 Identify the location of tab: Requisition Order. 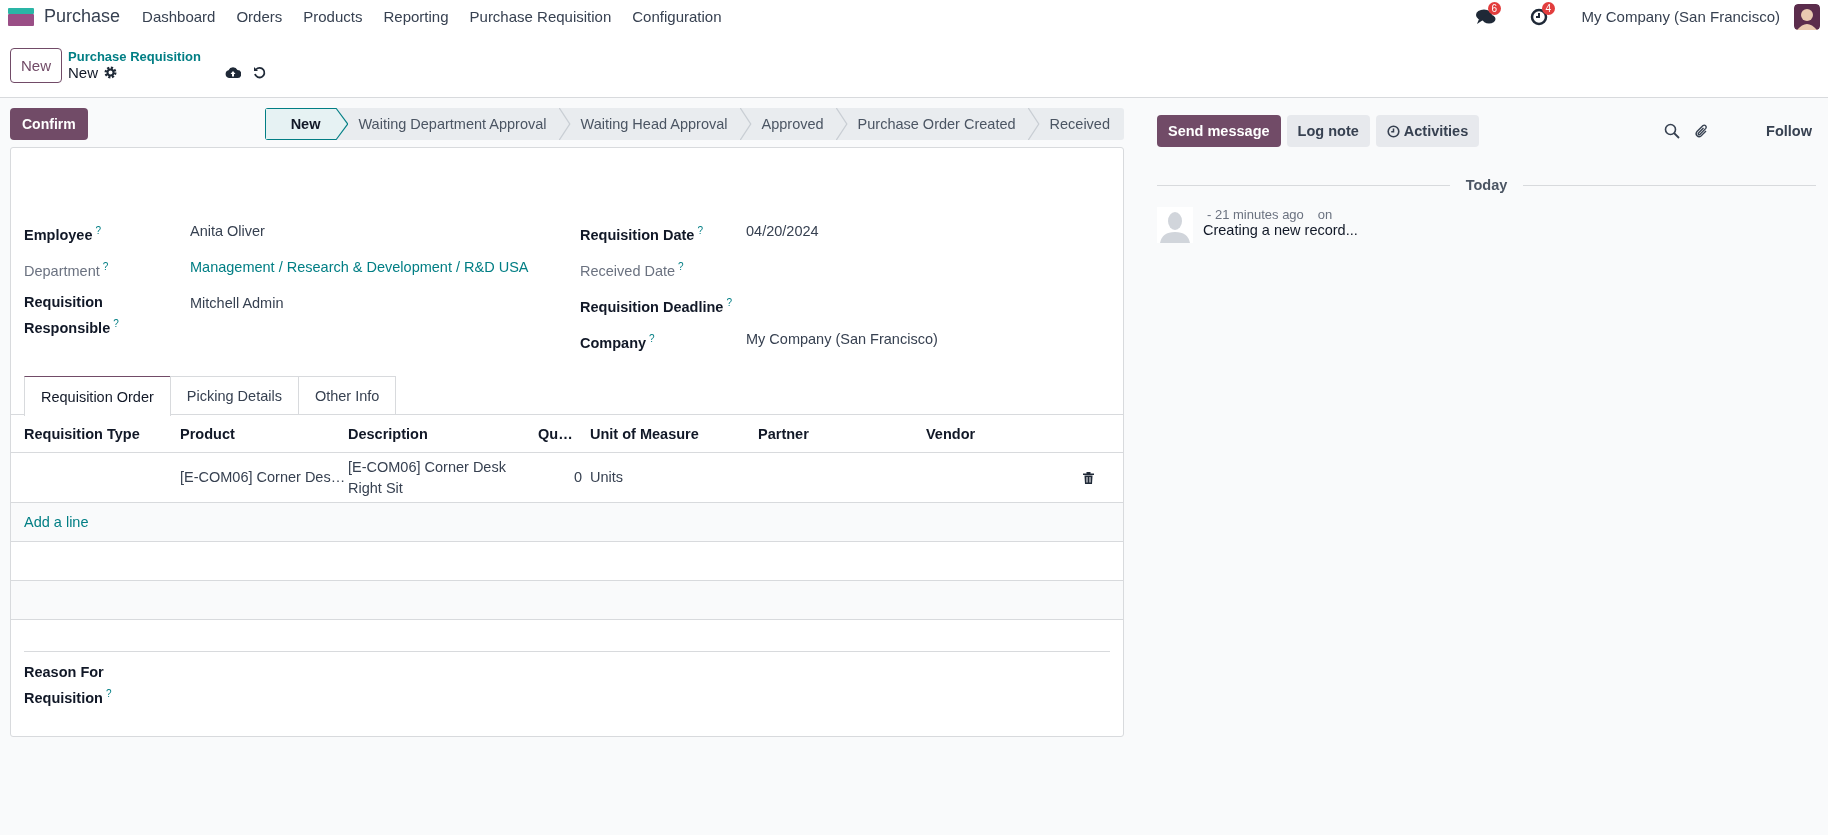
(97, 396).